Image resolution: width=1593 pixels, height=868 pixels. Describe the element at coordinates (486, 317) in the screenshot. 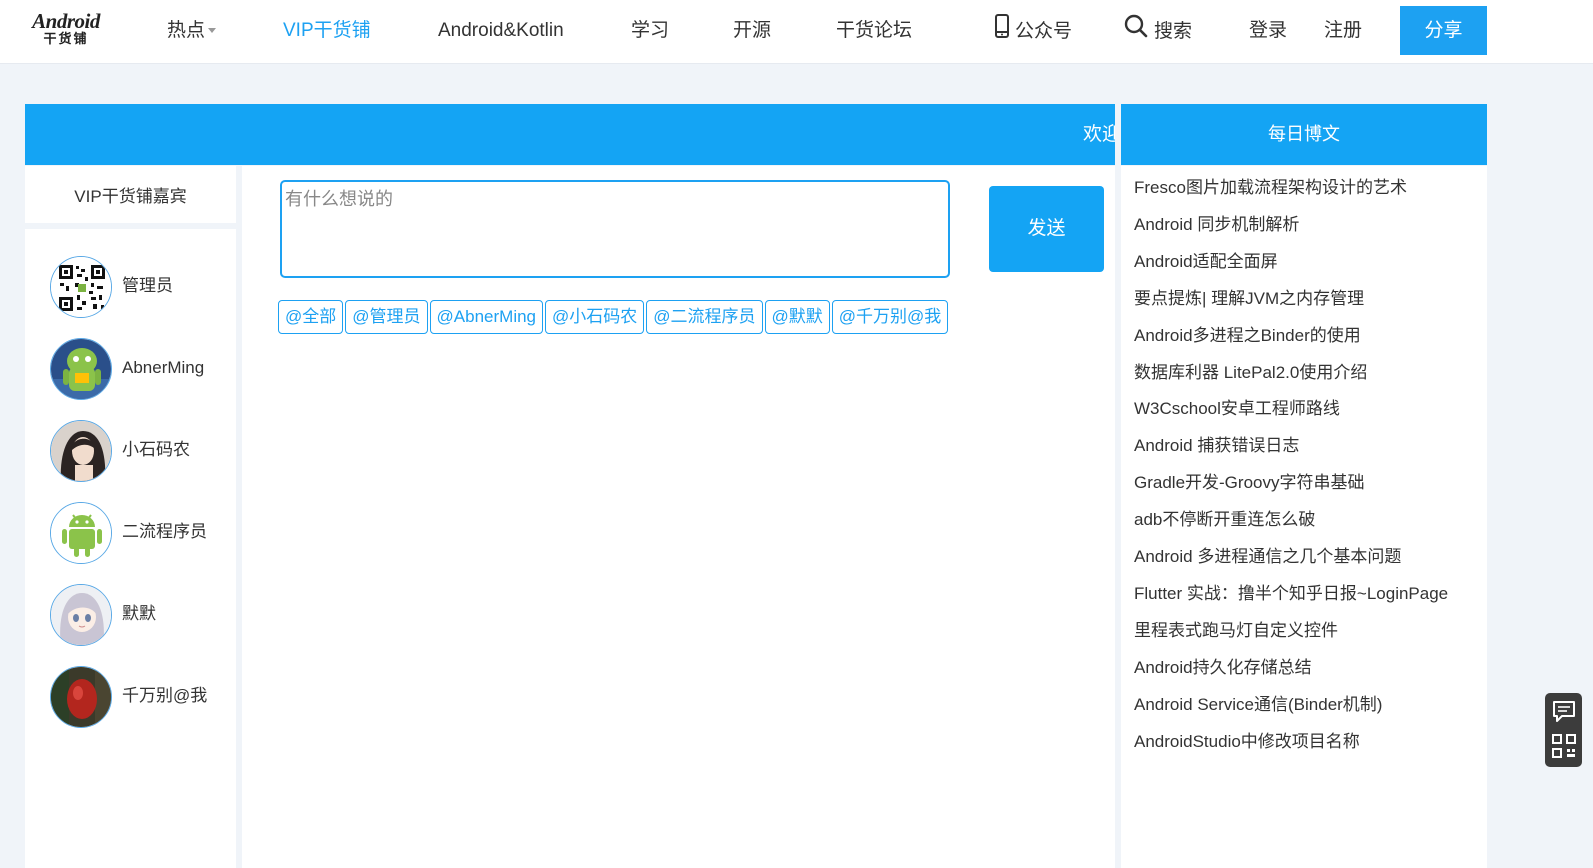

I see `mention-tag-abnerming: @AbnerMing` at that location.